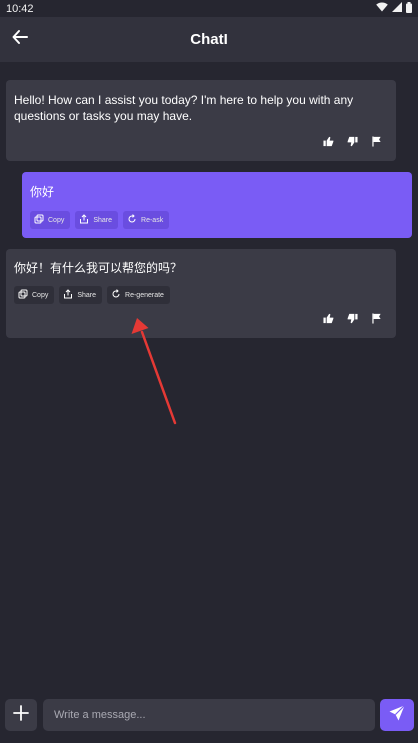 The width and height of the screenshot is (418, 743). I want to click on bot-message-2: 你好！有什么我可以帮您的吗？ Copy Share Re-generate, so click(201, 293).